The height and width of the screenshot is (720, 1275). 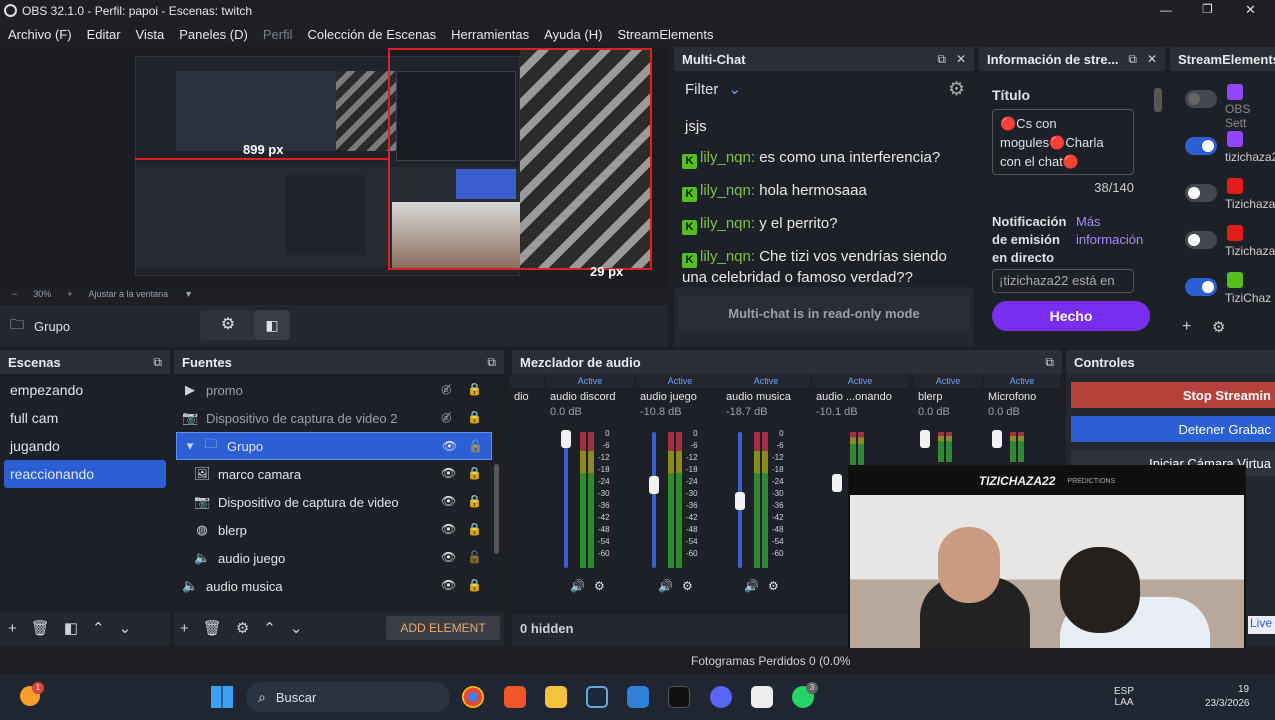 I want to click on unlock-icon: 🔓, so click(x=474, y=557).